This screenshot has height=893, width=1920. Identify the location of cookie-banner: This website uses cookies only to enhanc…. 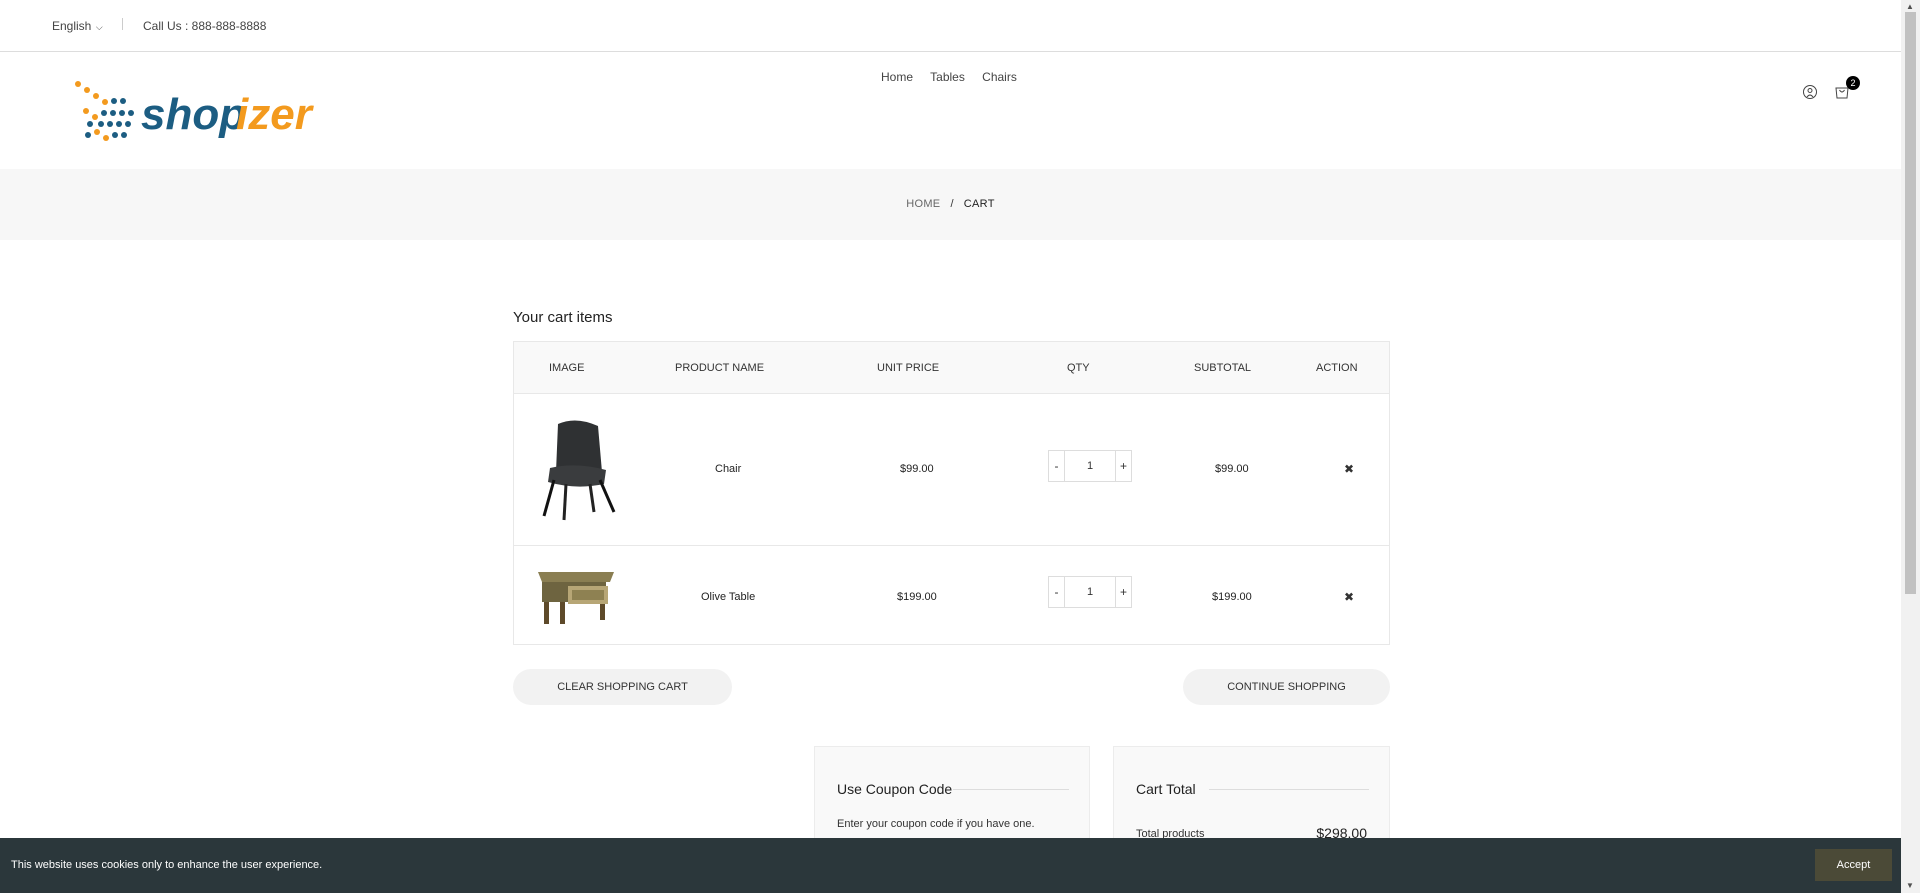
(950, 865).